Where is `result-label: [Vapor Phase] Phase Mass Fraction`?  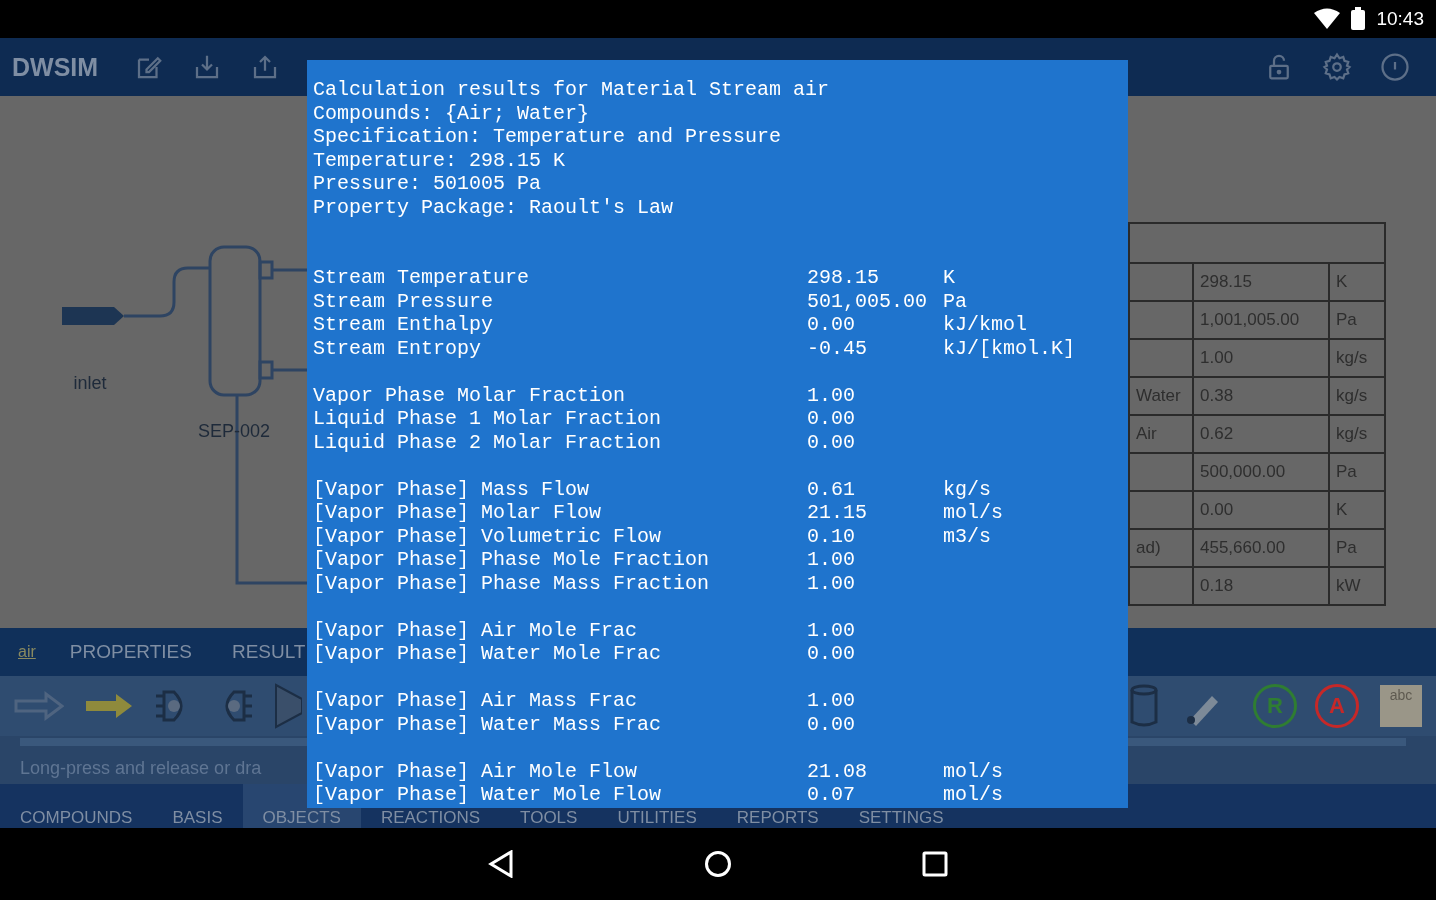 result-label: [Vapor Phase] Phase Mass Fraction is located at coordinates (512, 583).